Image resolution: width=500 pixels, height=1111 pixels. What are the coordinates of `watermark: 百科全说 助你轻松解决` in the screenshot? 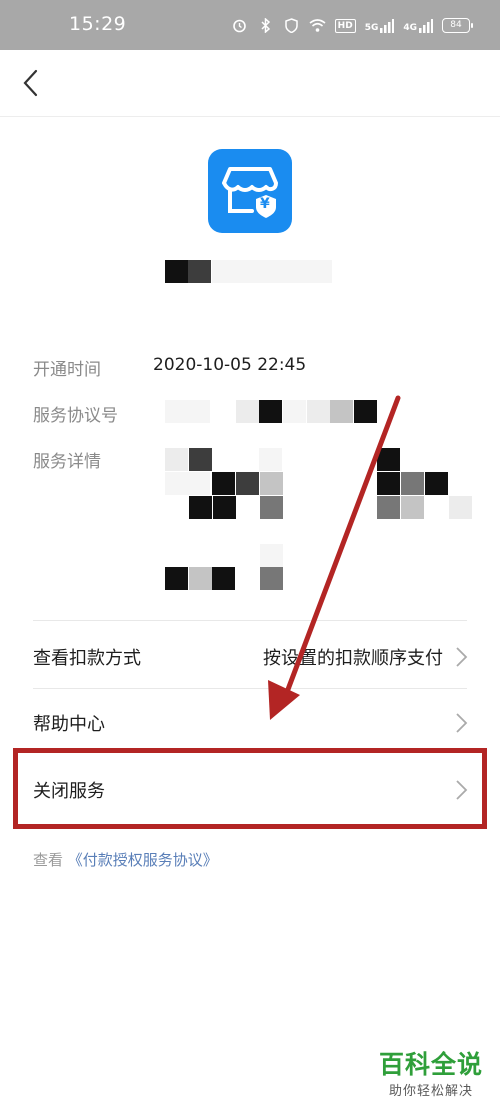 It's located at (431, 1074).